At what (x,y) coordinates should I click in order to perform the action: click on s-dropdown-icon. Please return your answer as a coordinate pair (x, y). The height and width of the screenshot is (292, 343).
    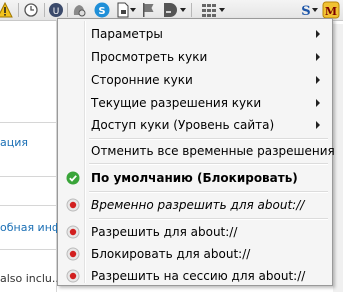
    Looking at the image, I should click on (315, 10).